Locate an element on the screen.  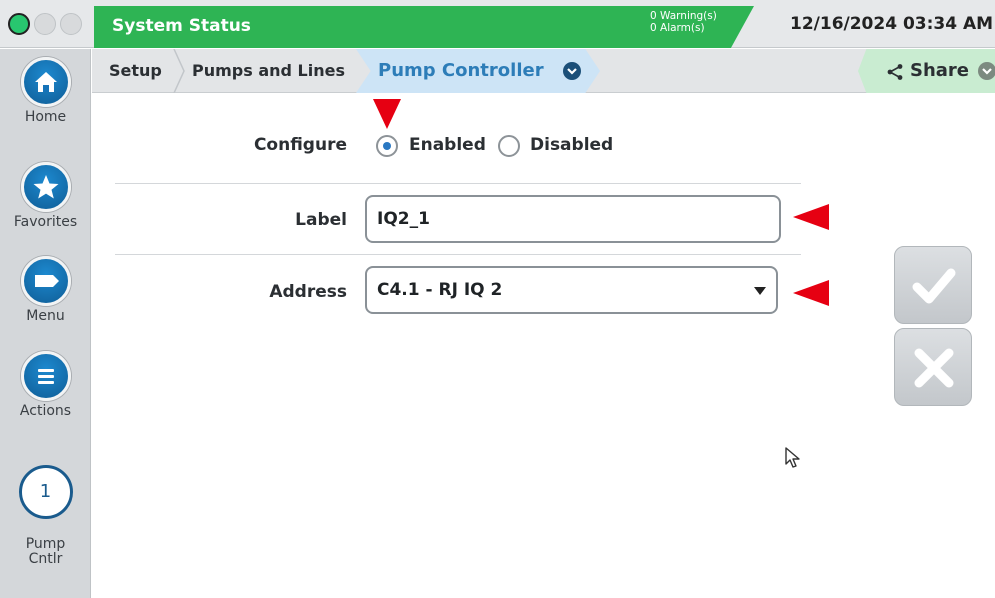
address-select-value: C4.1 - RJ IQ 2 is located at coordinates (440, 290).